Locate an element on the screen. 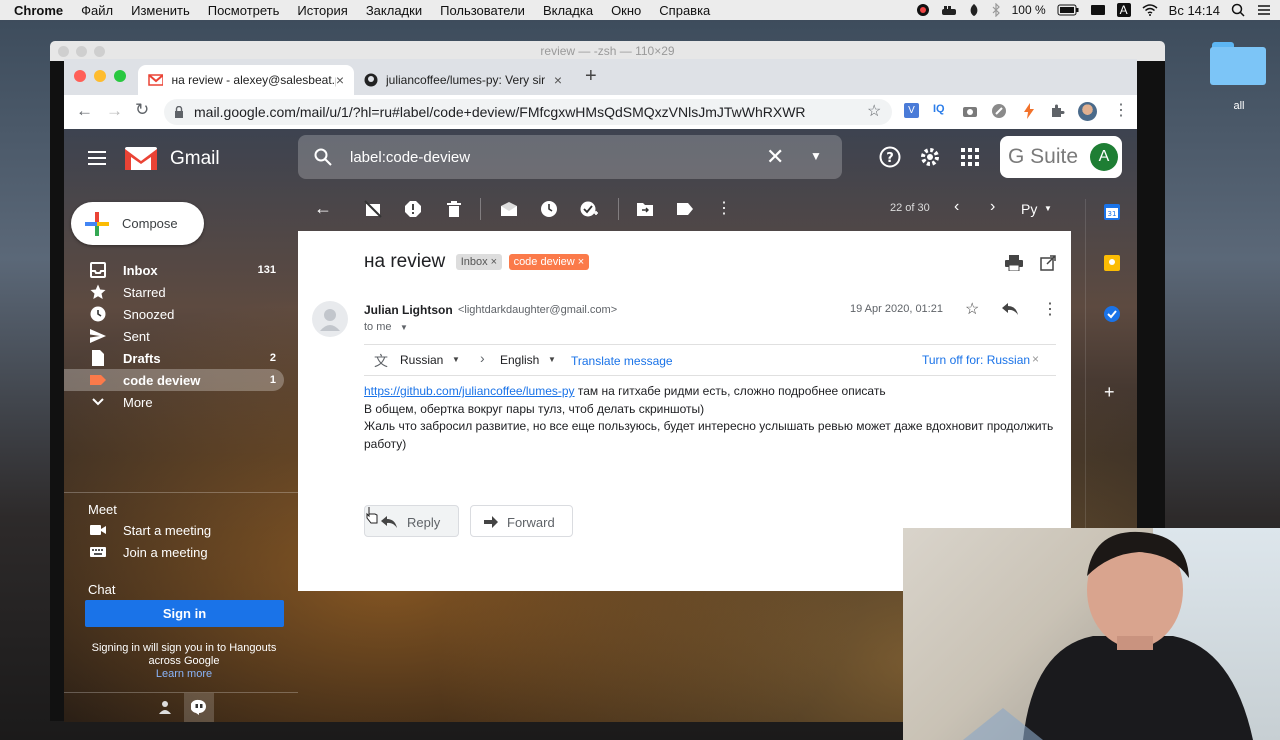  main-menu-icon is located at coordinates (97, 158).